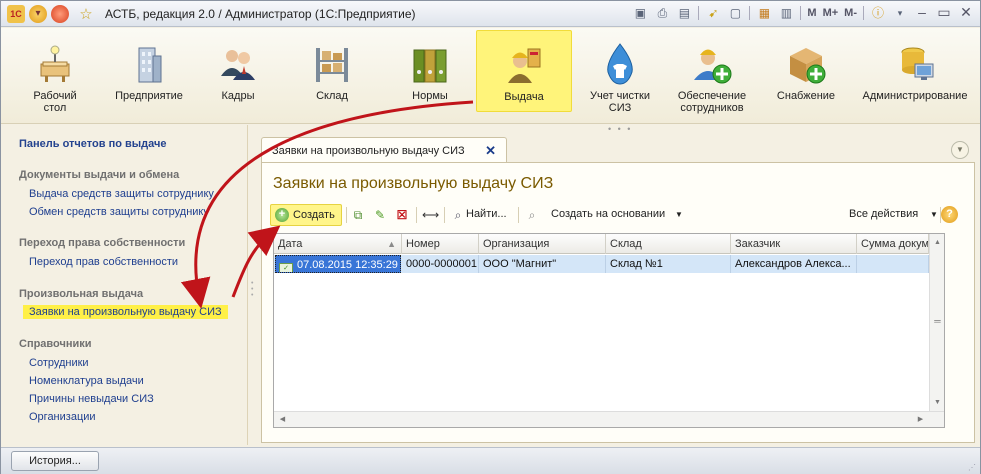  I want to click on resize-grip-icon: ⋰, so click(972, 468).